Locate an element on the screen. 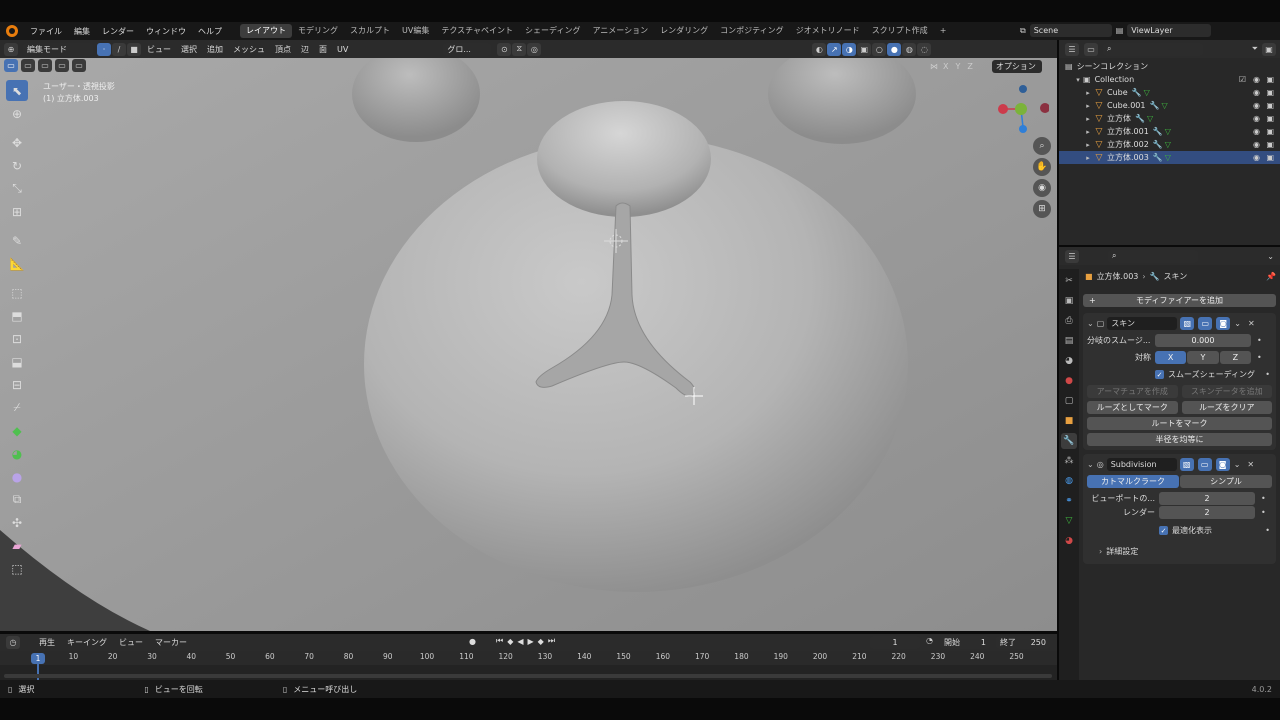 This screenshot has width=1280, height=720. add-cube-tool-icon: ⬚ is located at coordinates (17, 292).